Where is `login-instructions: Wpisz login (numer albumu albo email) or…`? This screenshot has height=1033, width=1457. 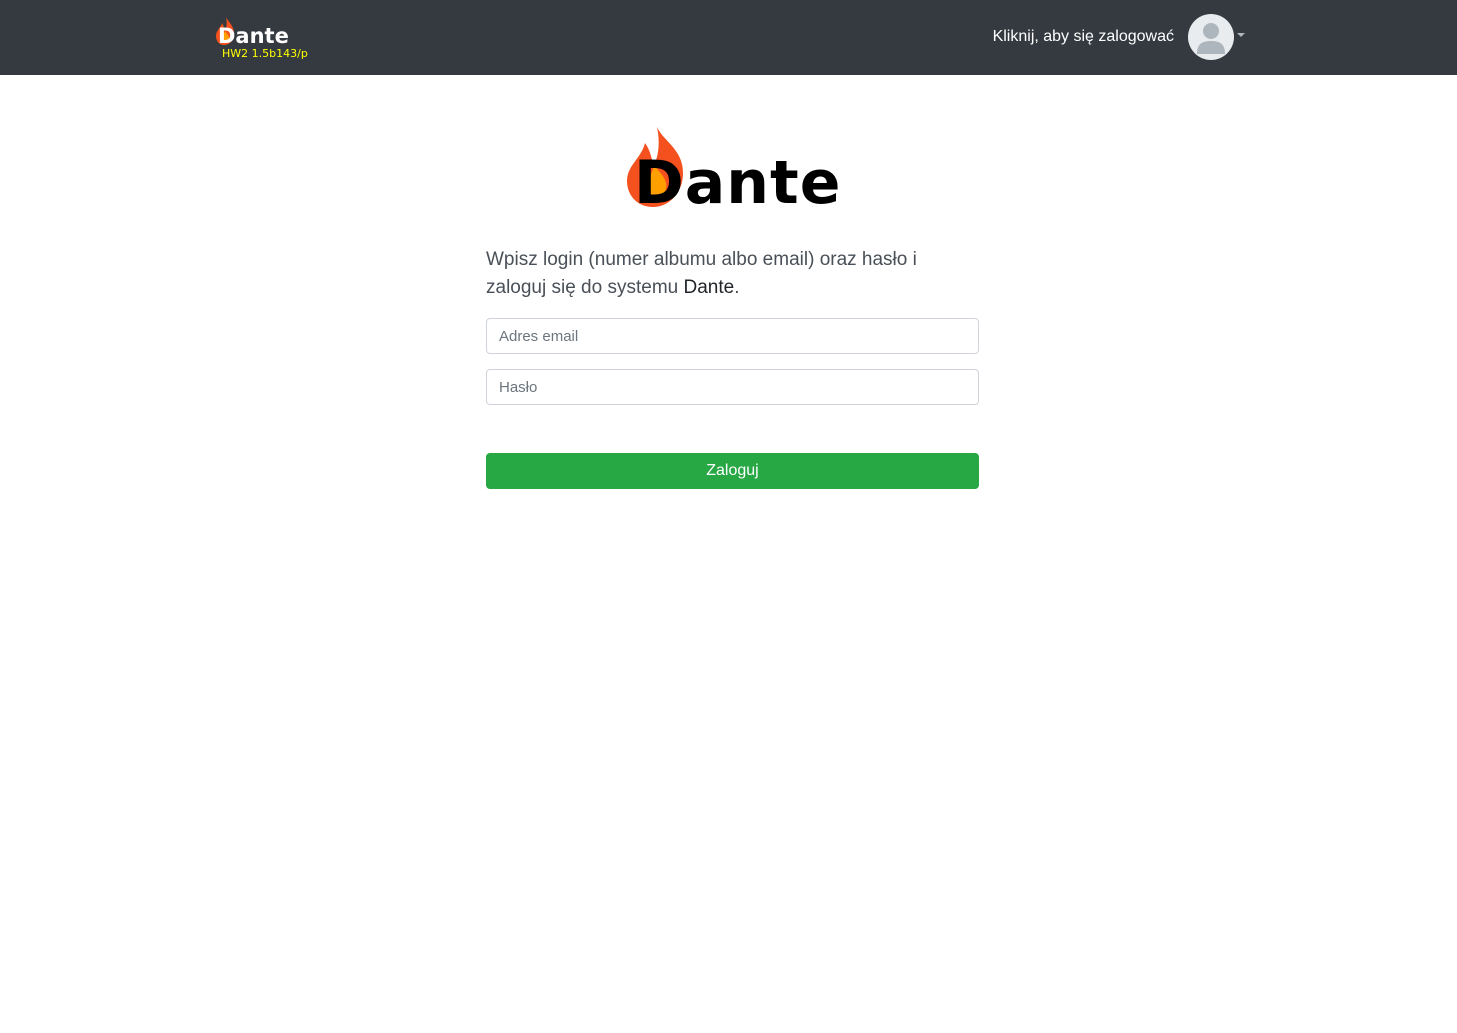
login-instructions: Wpisz login (numer albumu albo email) or… is located at coordinates (732, 274).